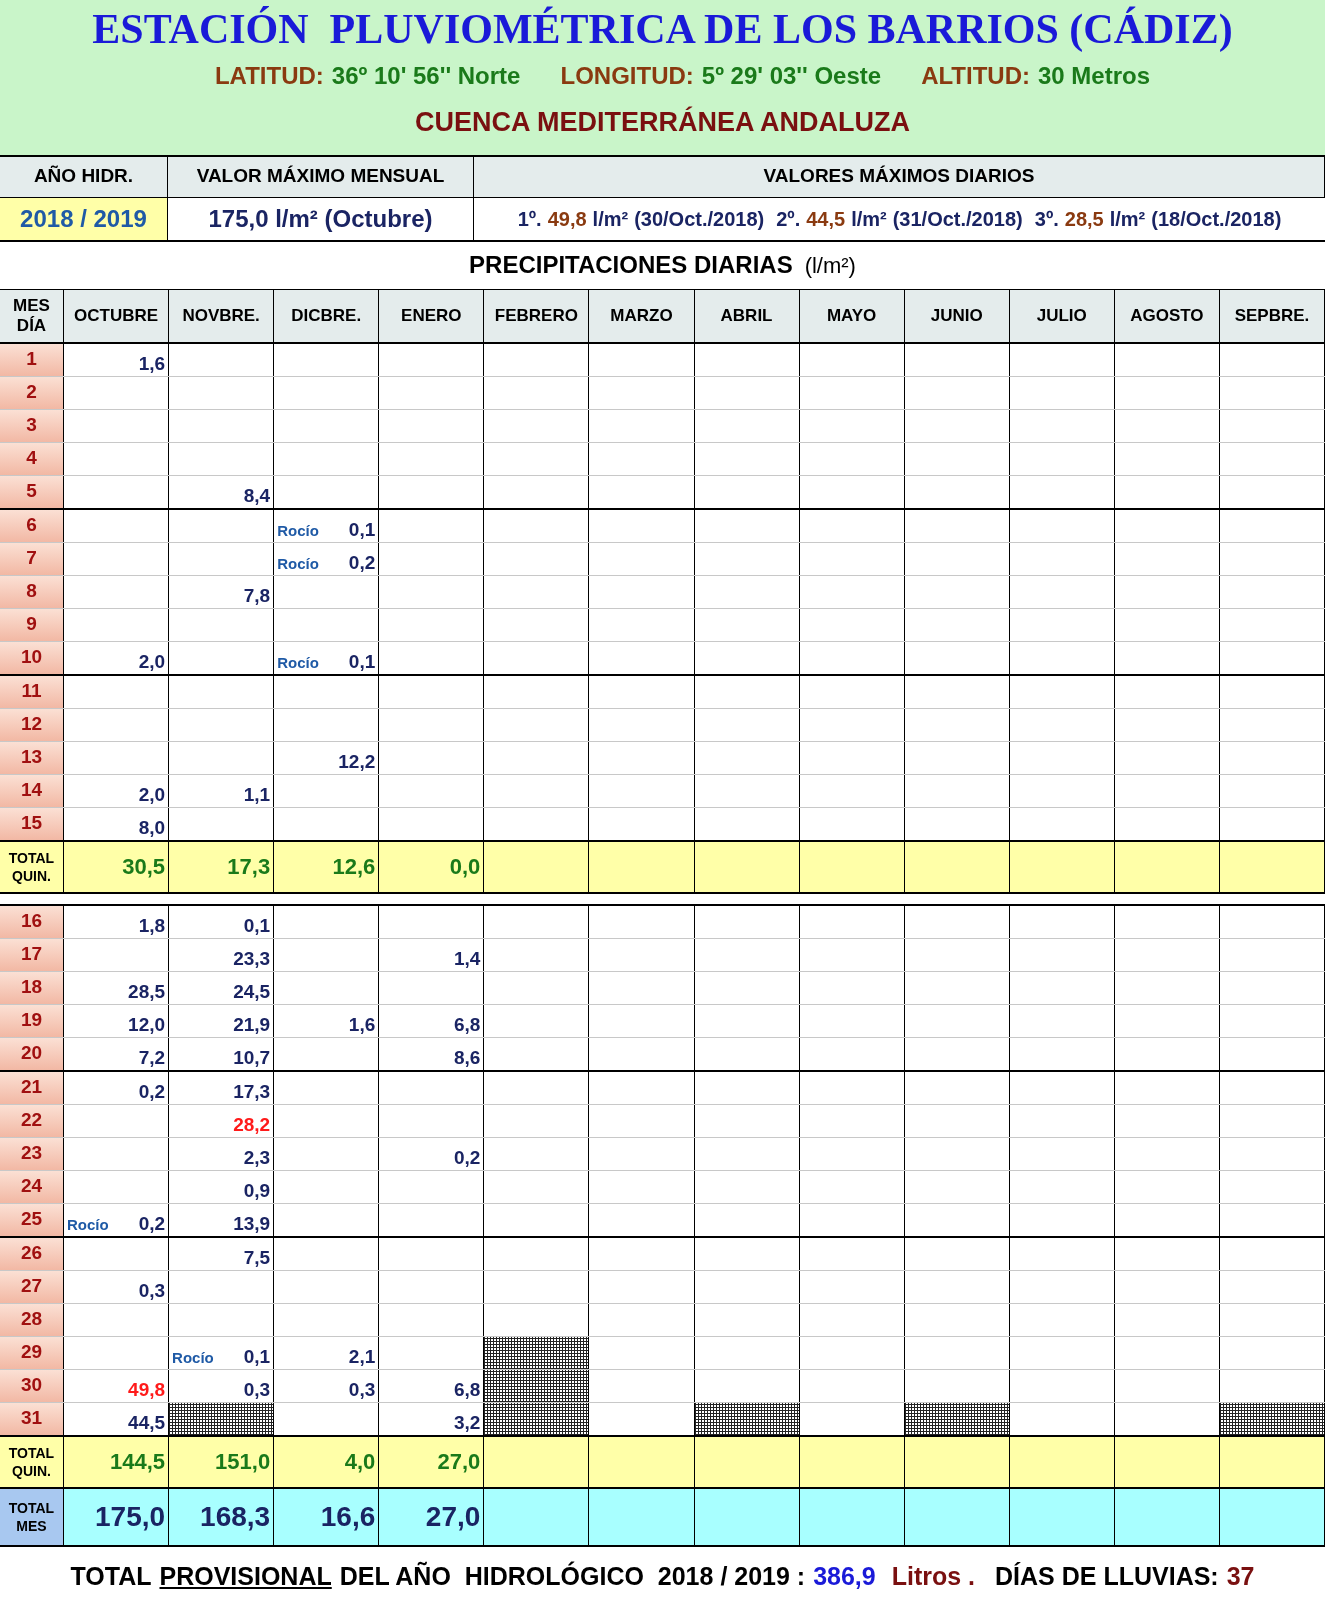 The height and width of the screenshot is (1600, 1325). Describe the element at coordinates (32, 757) in the screenshot. I see `day-number: 13` at that location.